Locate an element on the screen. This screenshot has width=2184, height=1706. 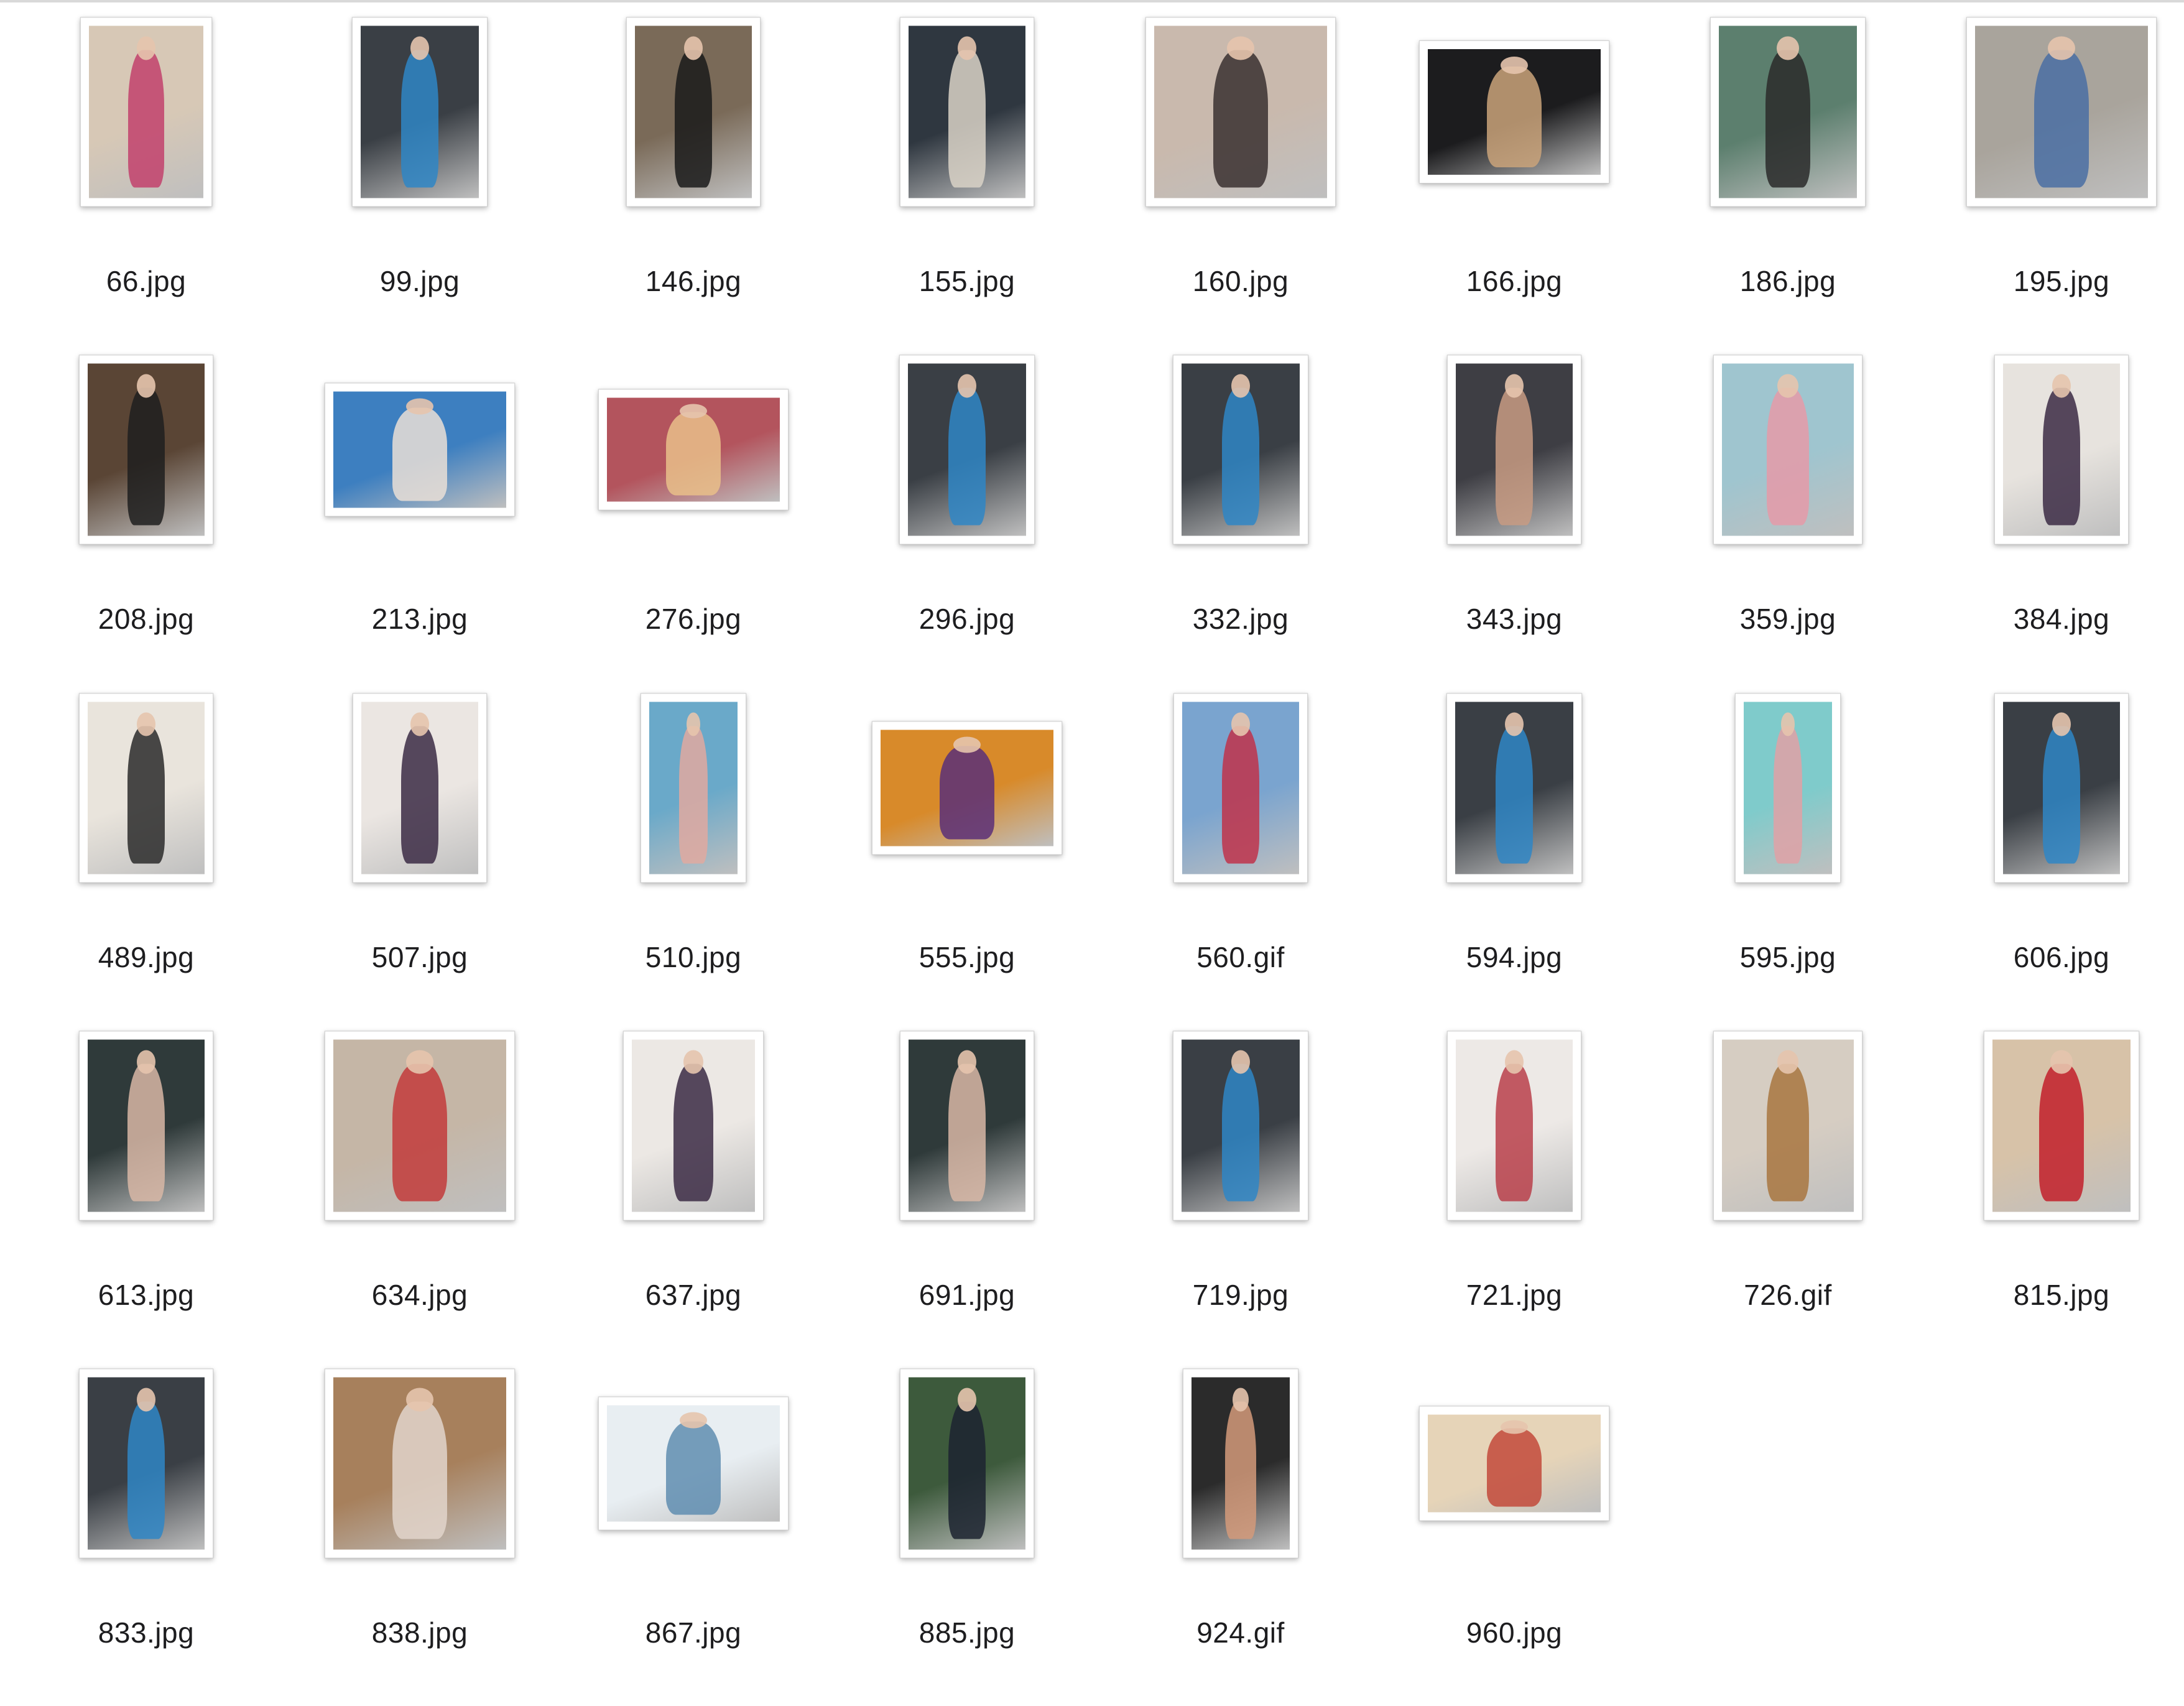
file-name: 489.jpg is located at coordinates (146, 957).